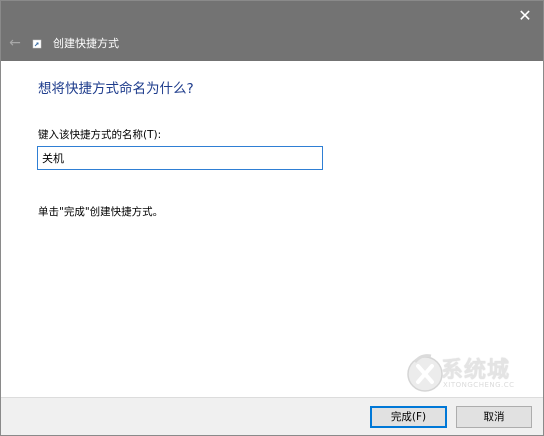  I want to click on watermark-x-icon, so click(425, 373).